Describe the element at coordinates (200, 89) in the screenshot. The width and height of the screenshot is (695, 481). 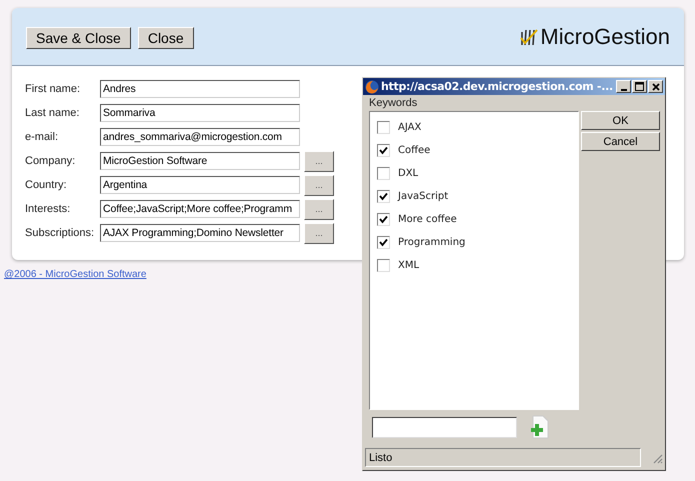
I see `input-field: Andres` at that location.